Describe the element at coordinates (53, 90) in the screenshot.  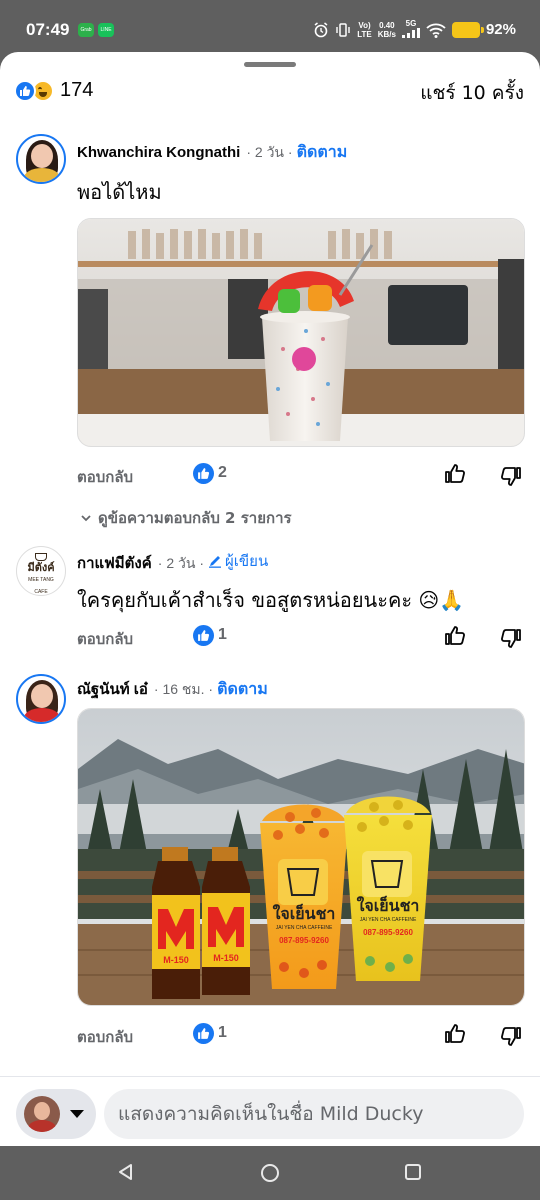
I see `reaction-summary: 174` at that location.